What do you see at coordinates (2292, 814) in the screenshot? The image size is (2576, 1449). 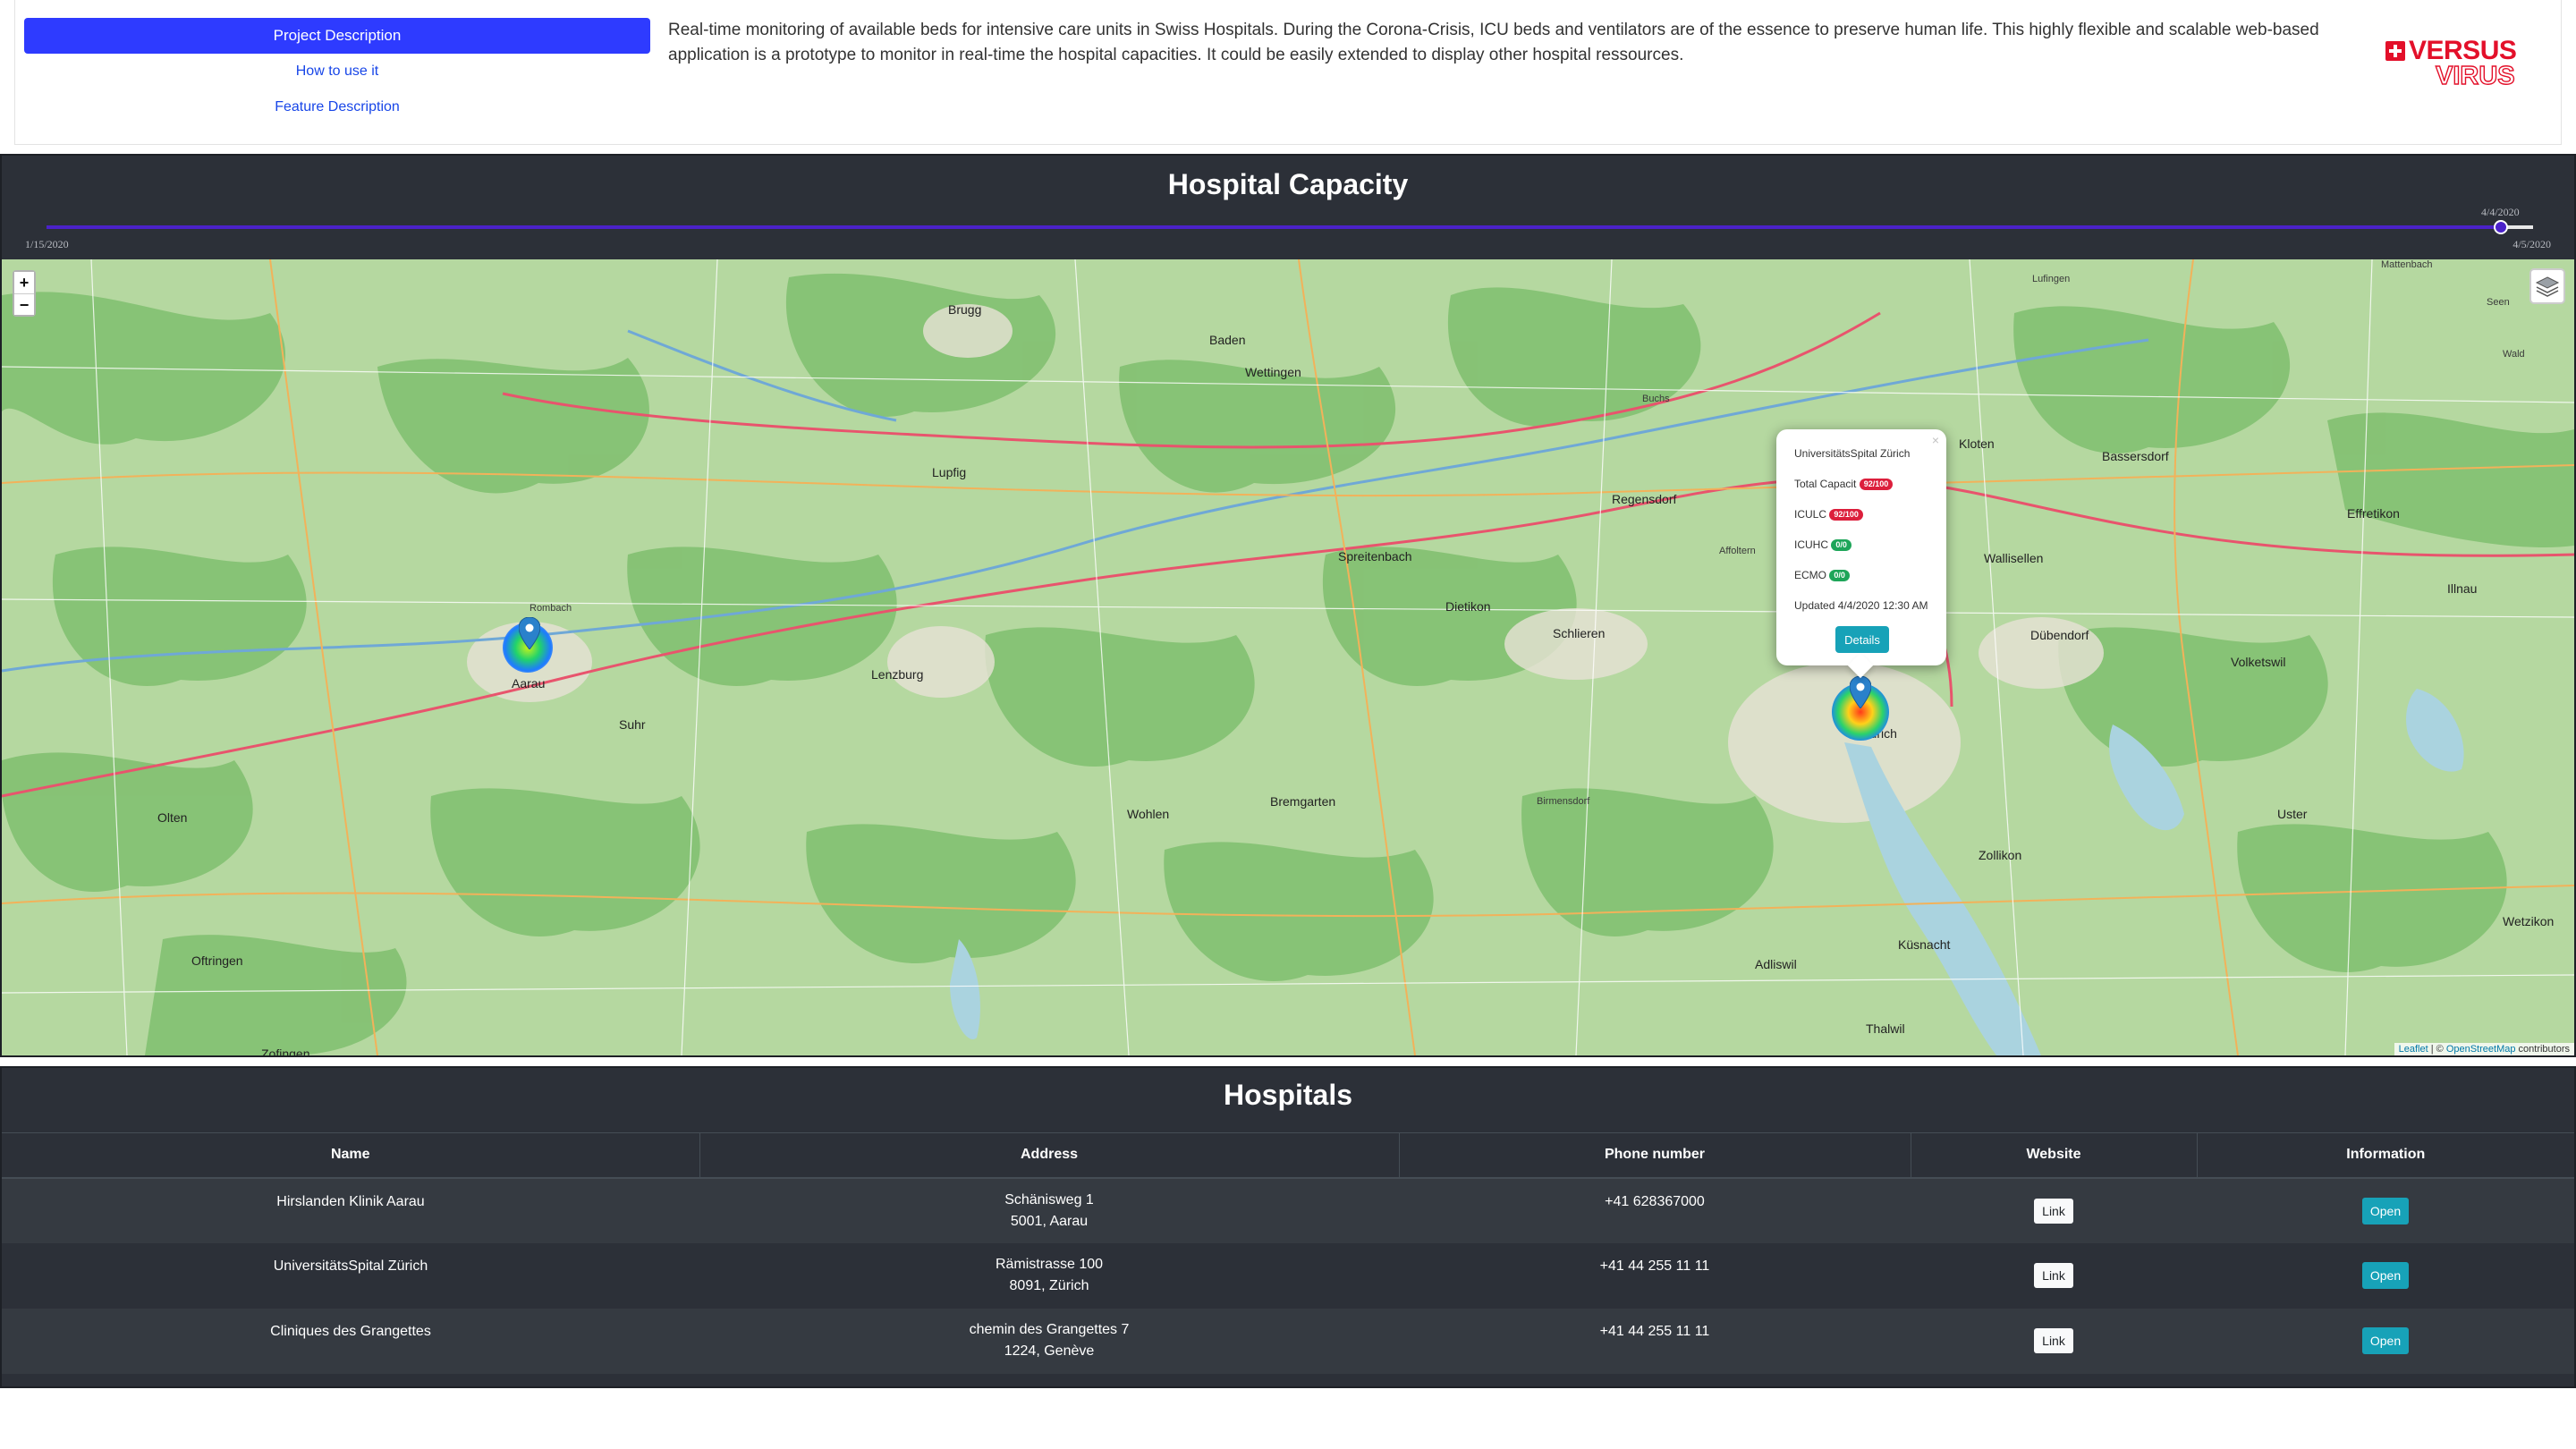 I see `map-place-label: Uster` at bounding box center [2292, 814].